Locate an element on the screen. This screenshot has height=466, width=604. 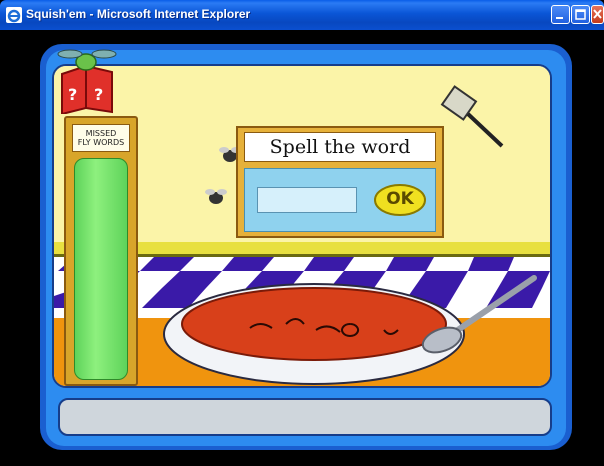
answer-input is located at coordinates (307, 200).